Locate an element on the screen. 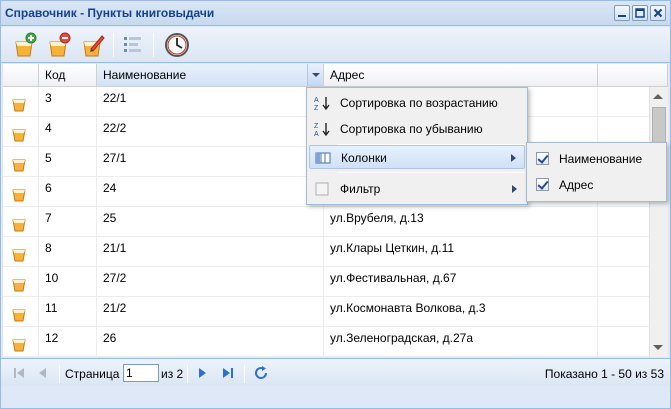  cell-name: 22/2 is located at coordinates (210, 132).